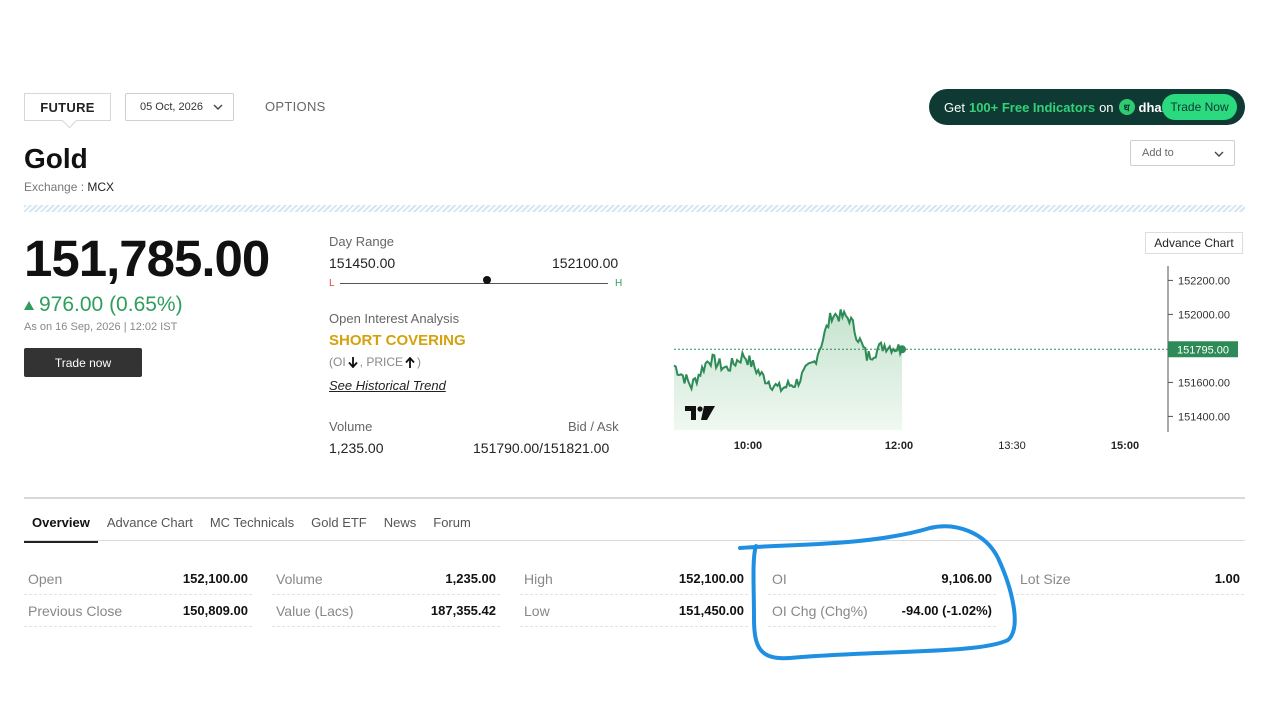 The height and width of the screenshot is (720, 1280). What do you see at coordinates (1182, 153) in the screenshot?
I see `add-to-select: Add to` at bounding box center [1182, 153].